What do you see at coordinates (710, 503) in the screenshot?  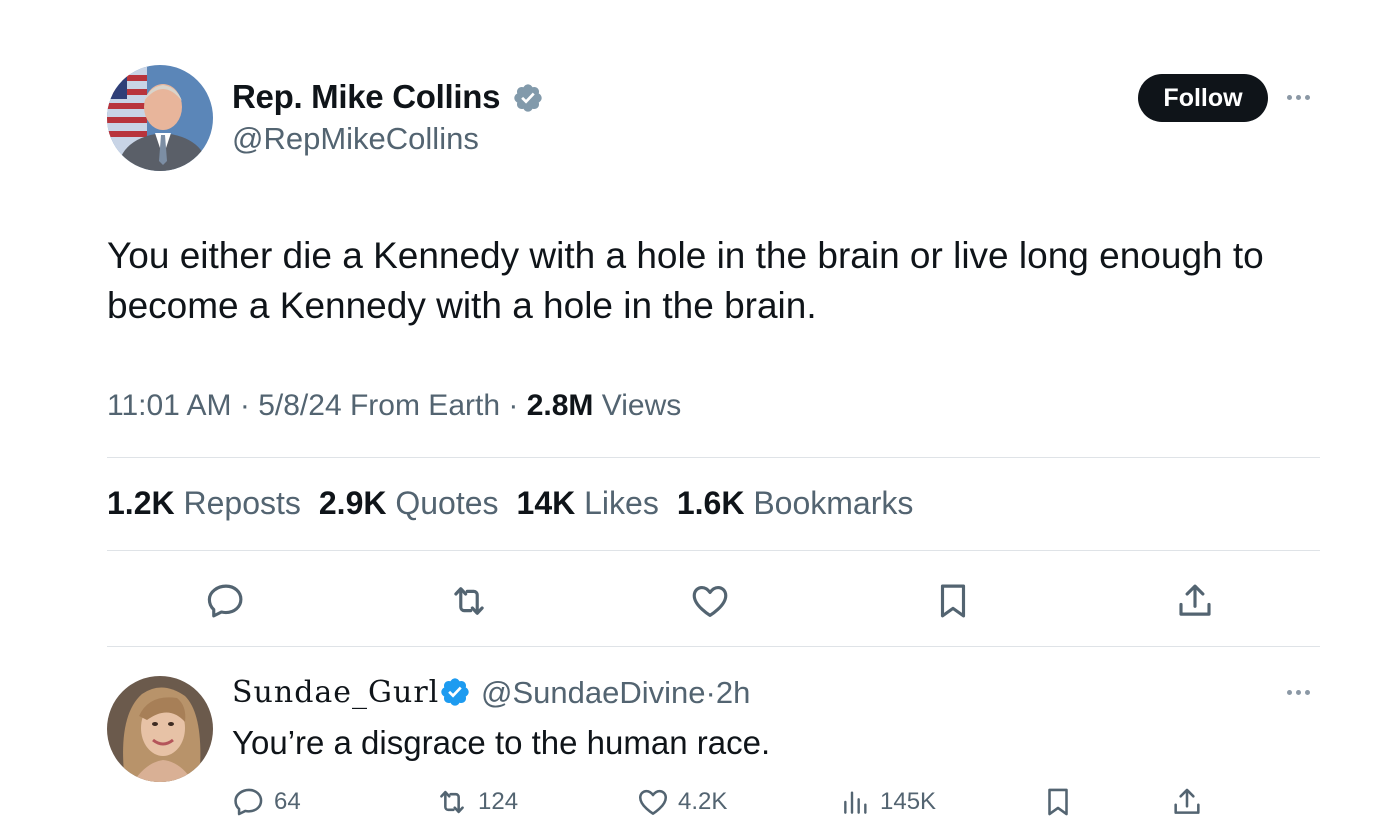 I see `bookmarks-count: 1.6K` at bounding box center [710, 503].